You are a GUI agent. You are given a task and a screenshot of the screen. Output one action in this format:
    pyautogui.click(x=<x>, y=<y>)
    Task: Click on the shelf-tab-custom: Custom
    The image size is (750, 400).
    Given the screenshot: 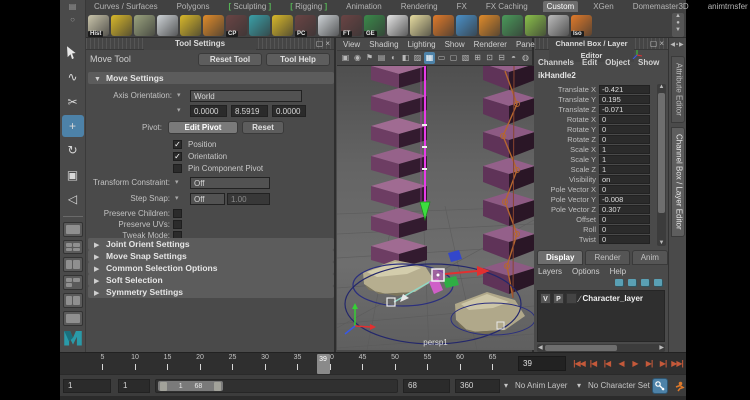 What is the action you would take?
    pyautogui.click(x=560, y=6)
    